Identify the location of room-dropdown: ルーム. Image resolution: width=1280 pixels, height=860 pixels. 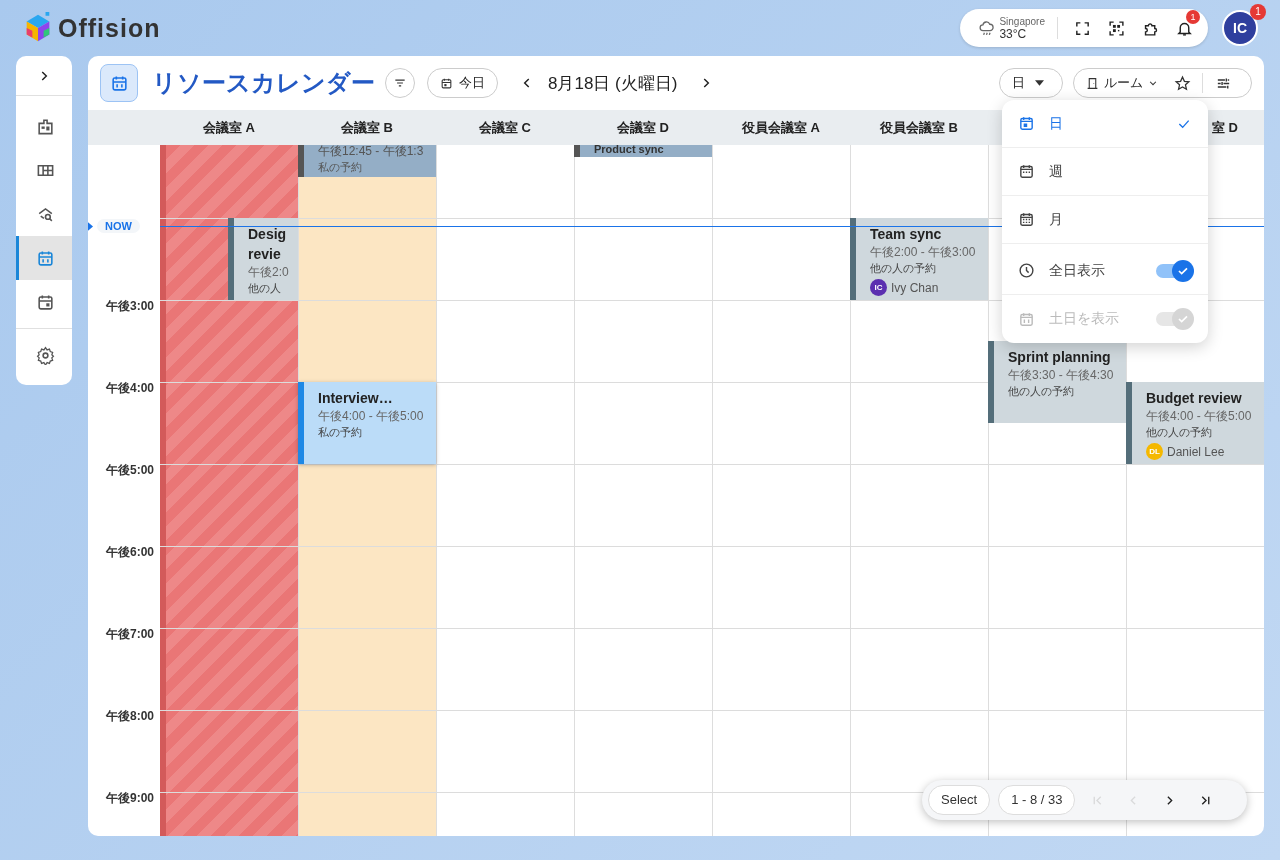
(1122, 83).